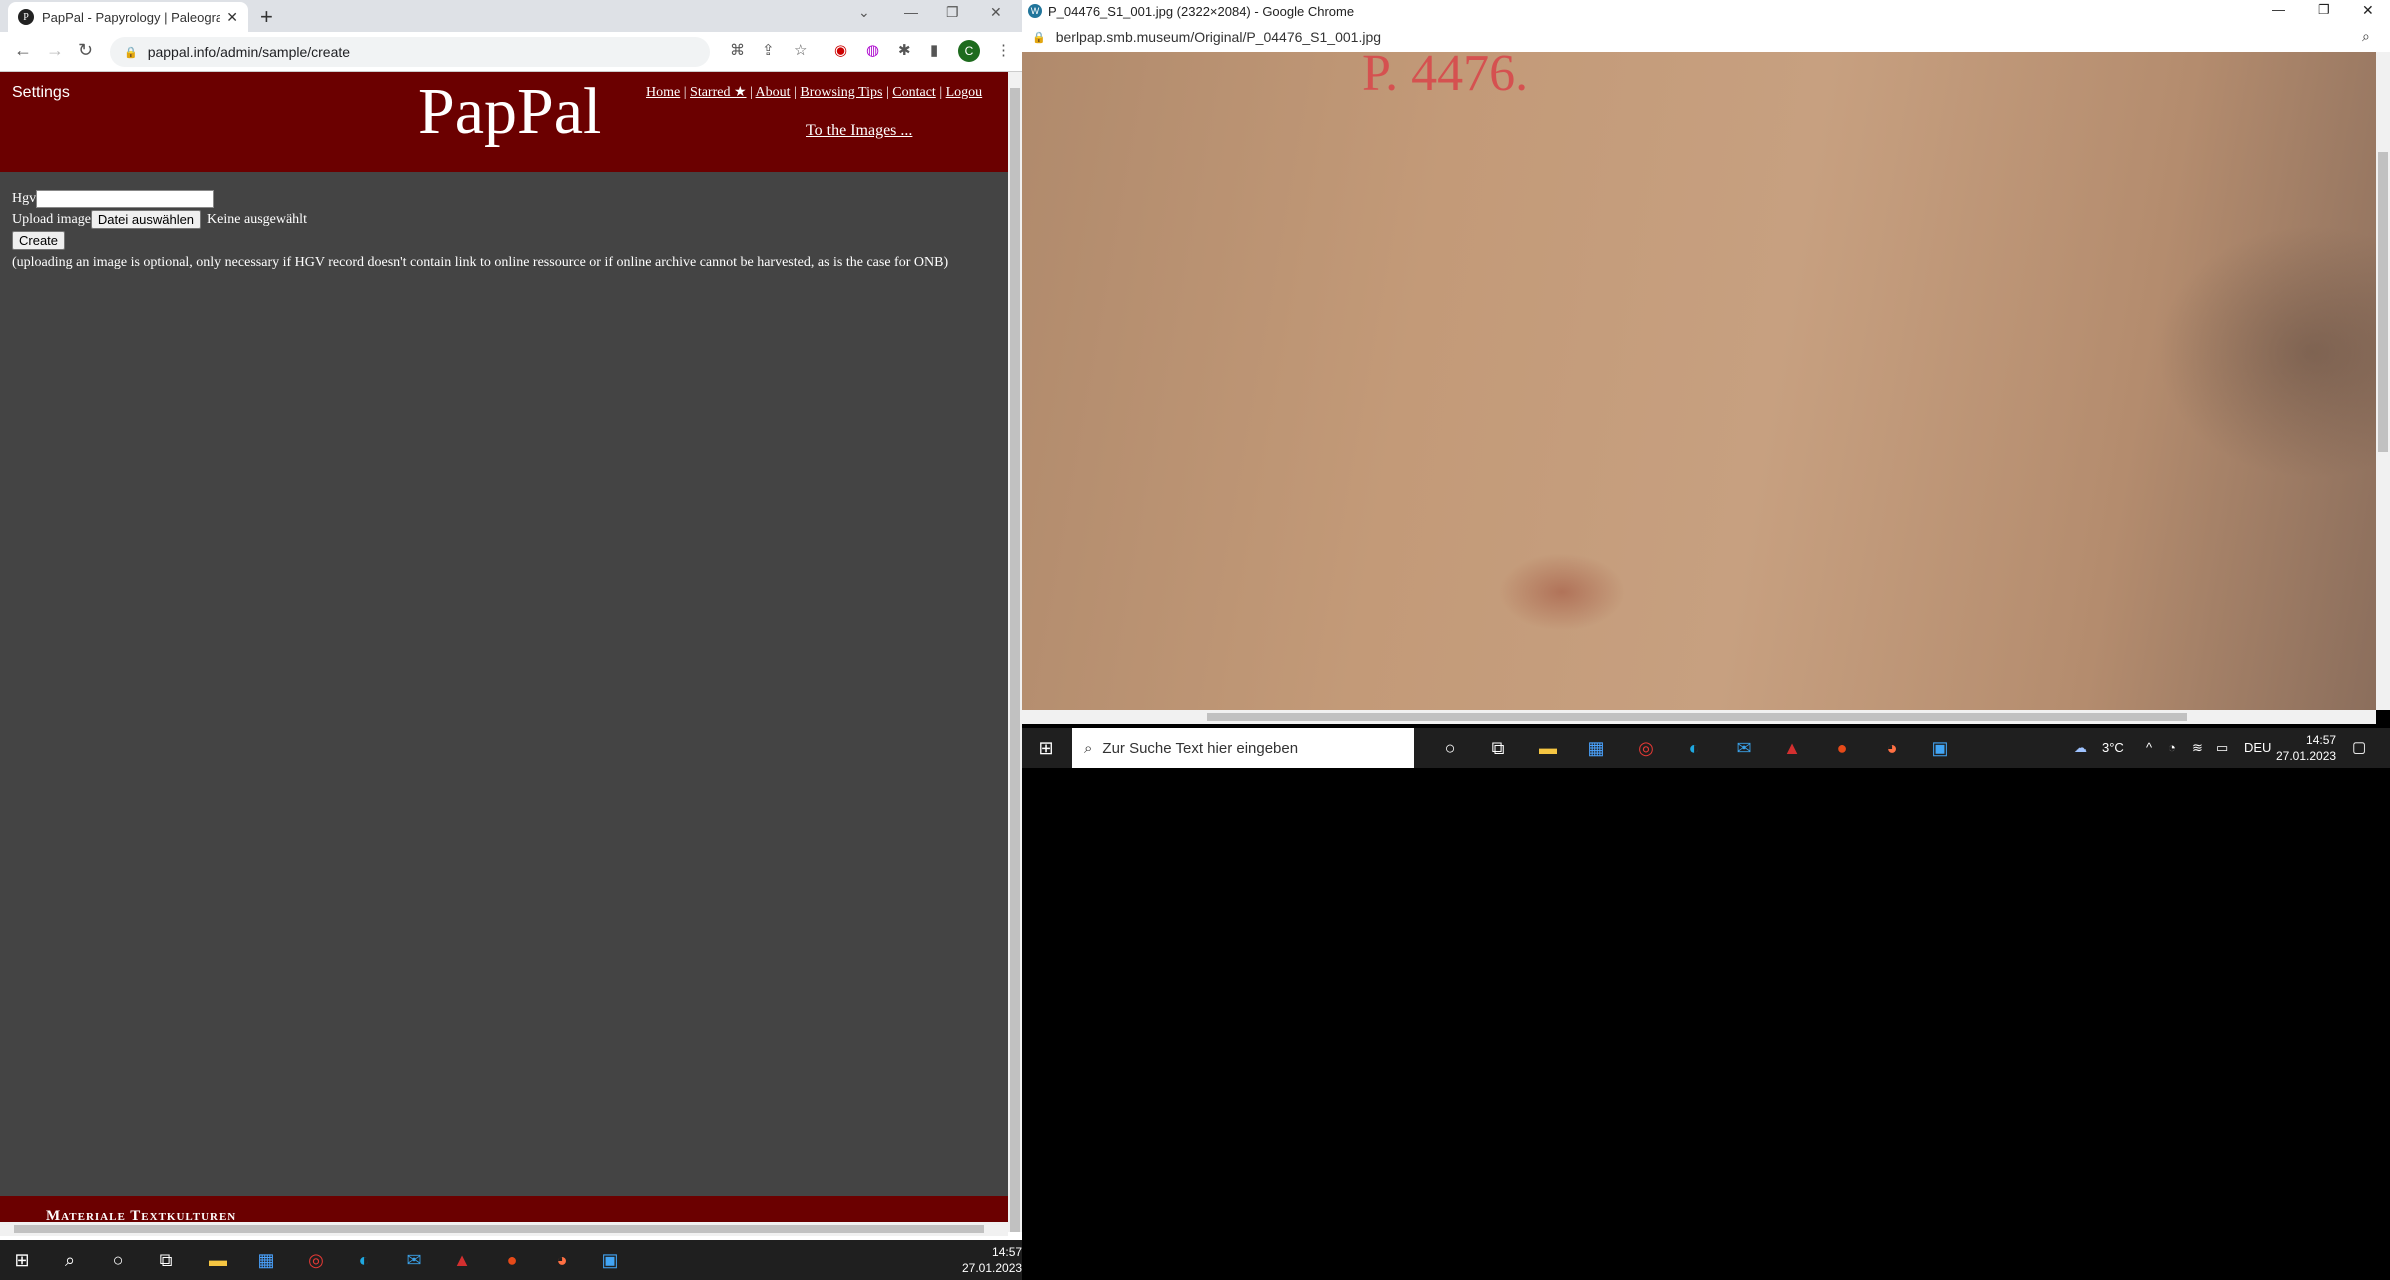 This screenshot has width=2390, height=1280. What do you see at coordinates (125, 198) in the screenshot?
I see `hgv-input` at bounding box center [125, 198].